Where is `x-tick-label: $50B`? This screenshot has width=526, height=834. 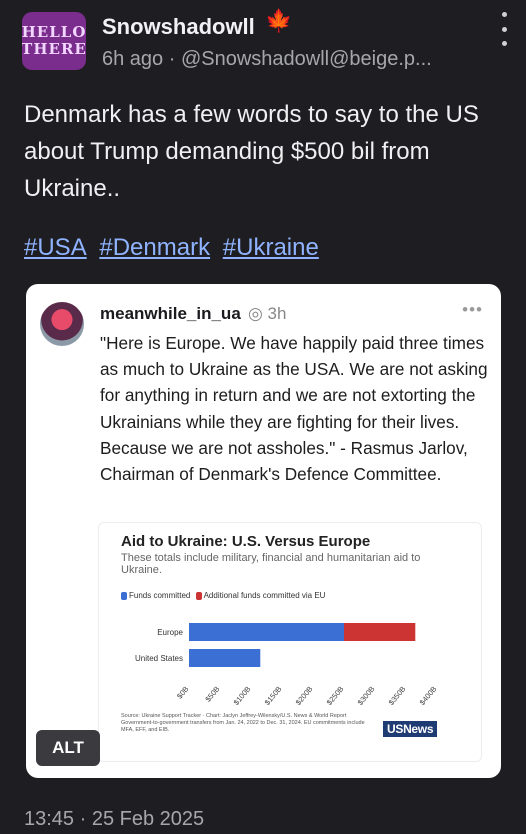 x-tick-label: $50B is located at coordinates (212, 694).